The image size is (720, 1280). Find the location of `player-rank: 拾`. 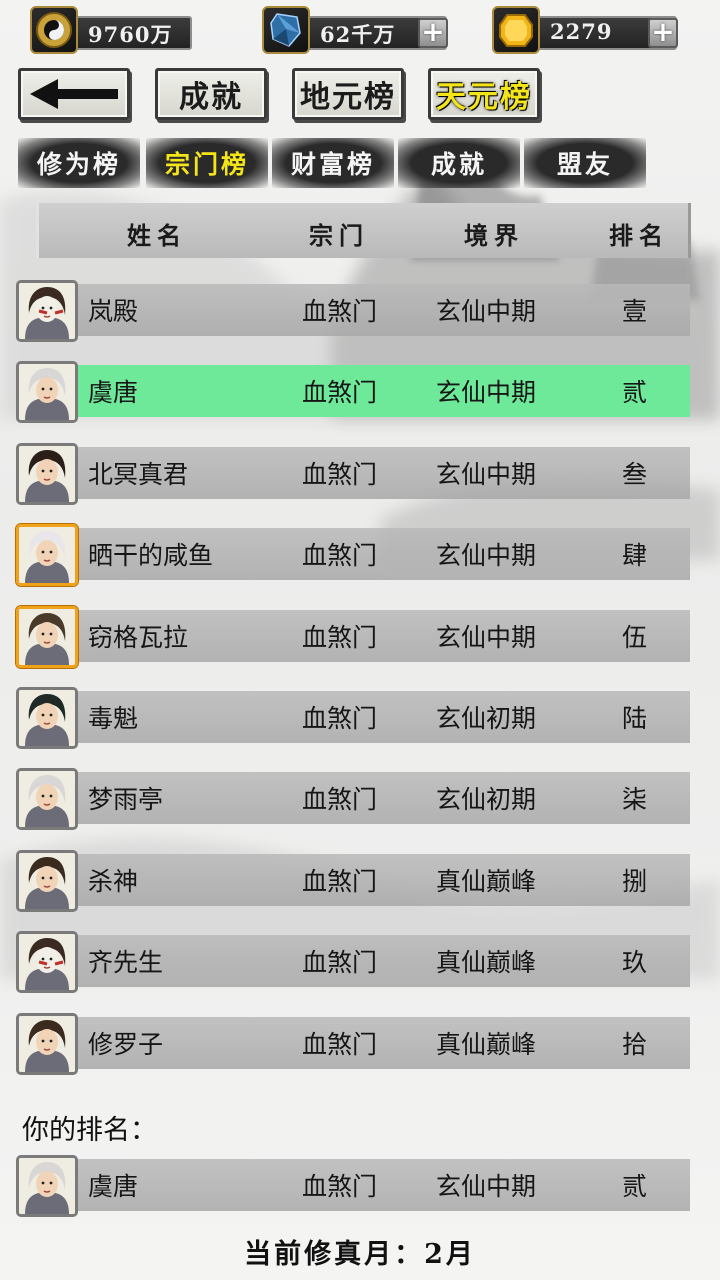

player-rank: 拾 is located at coordinates (635, 1044).